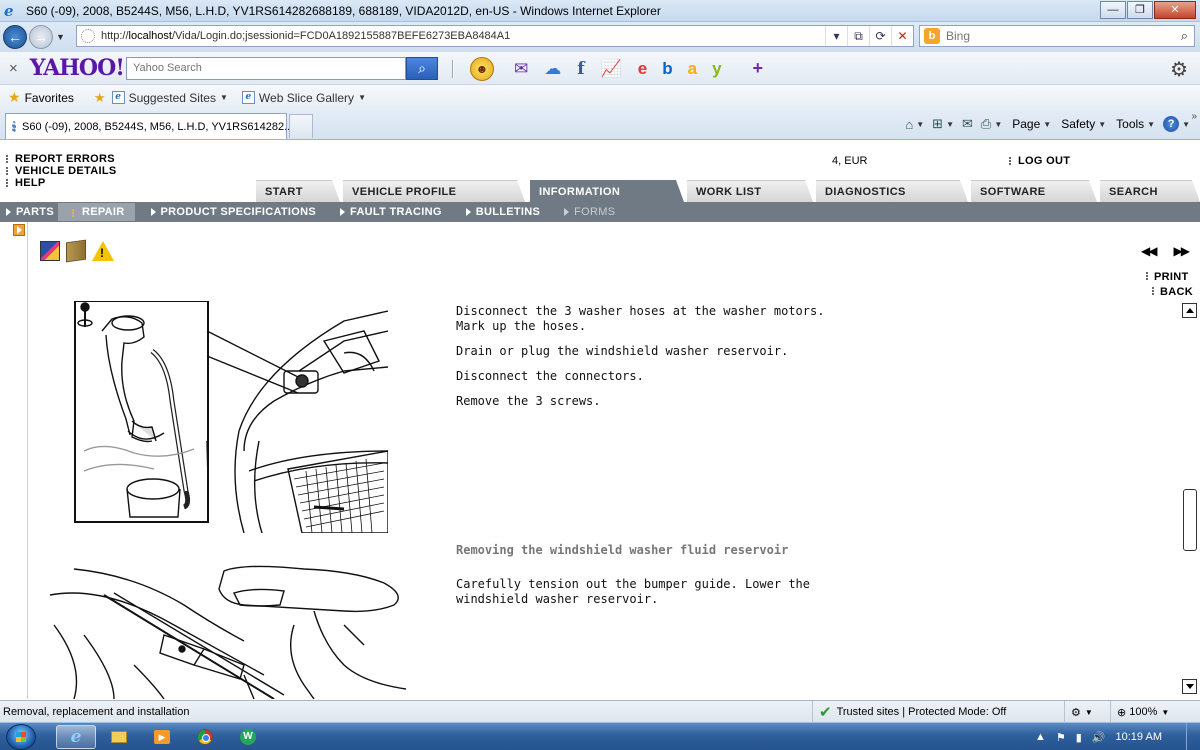  I want to click on show-desktop-button, so click(1193, 736).